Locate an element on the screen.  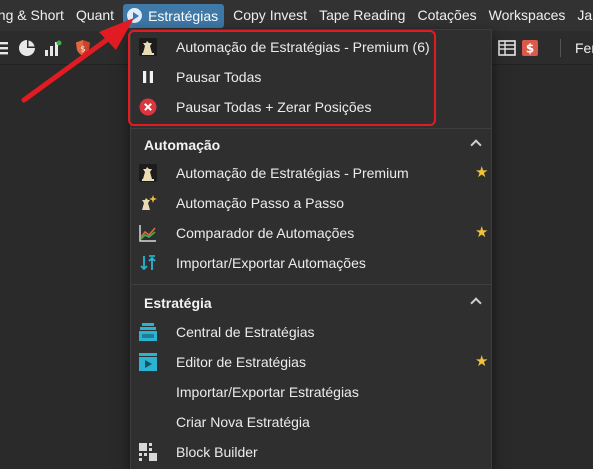
section-title: Automação is located at coordinates (182, 145).